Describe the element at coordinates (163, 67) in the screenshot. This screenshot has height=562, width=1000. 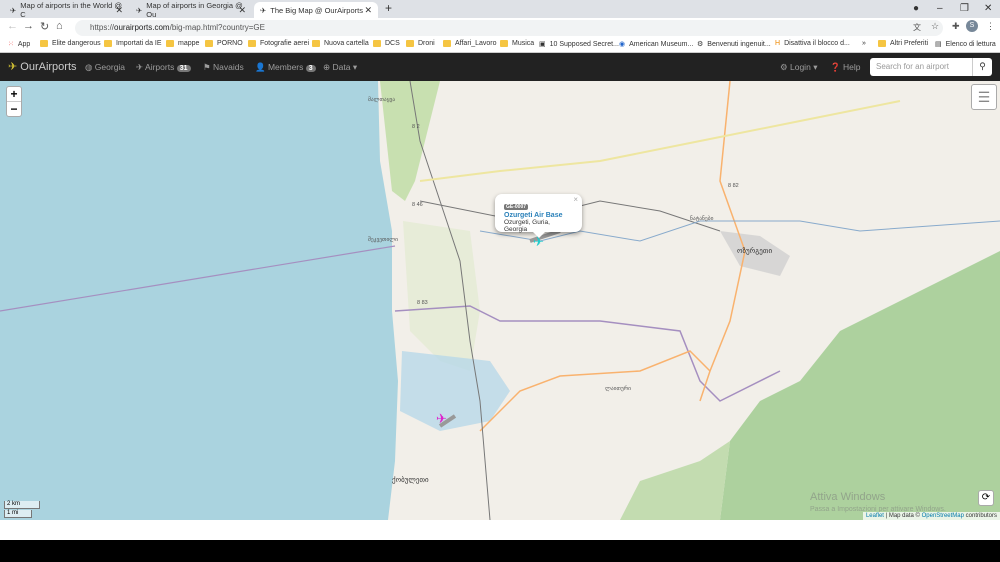
I see `nav-airports: ✈ Airports 31` at that location.